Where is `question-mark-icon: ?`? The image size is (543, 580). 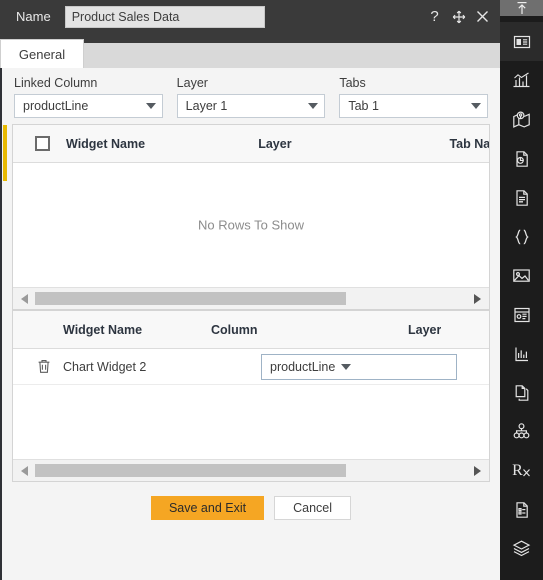 question-mark-icon: ? is located at coordinates (434, 17).